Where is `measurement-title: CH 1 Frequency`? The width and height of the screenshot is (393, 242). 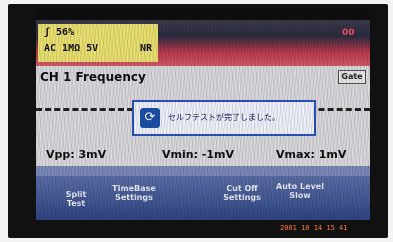 measurement-title: CH 1 Frequency is located at coordinates (93, 77).